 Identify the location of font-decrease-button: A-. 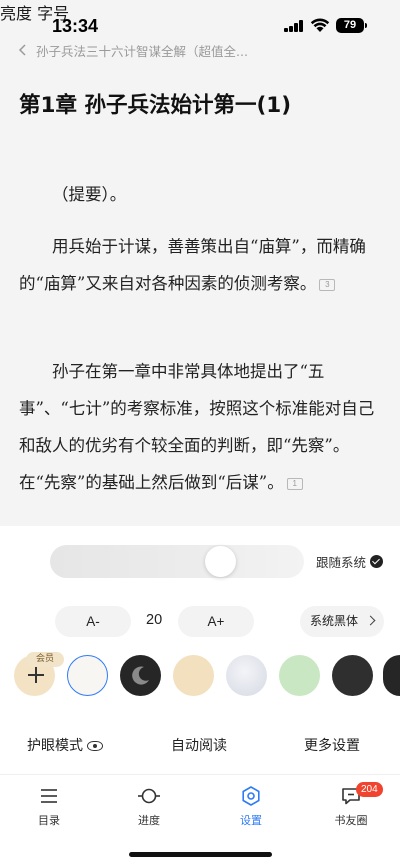
(93, 621).